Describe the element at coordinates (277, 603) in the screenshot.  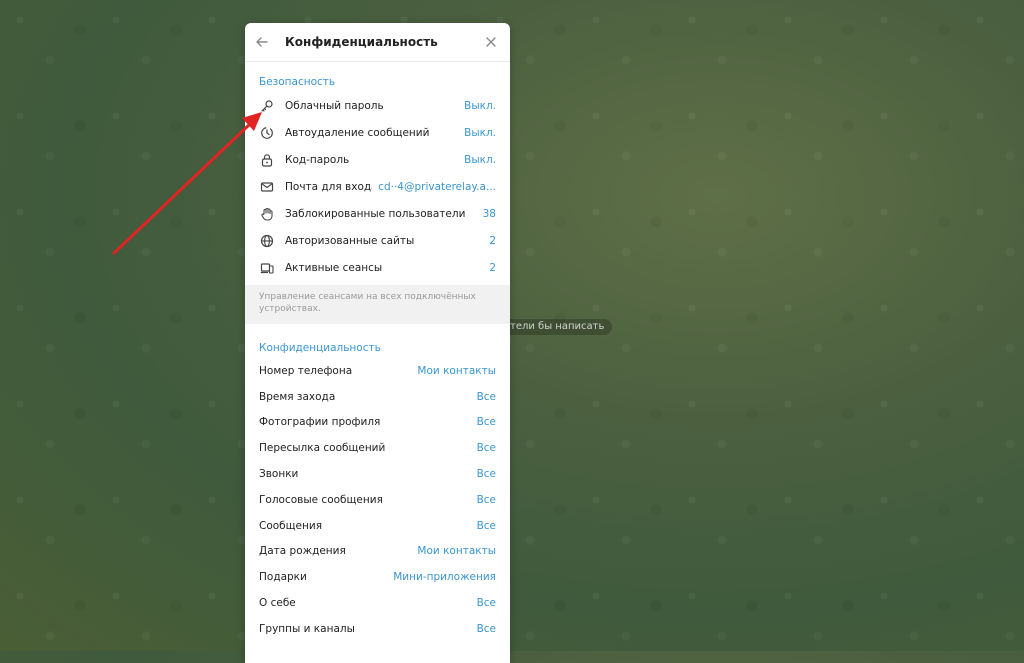
I see `row-label: О себе` at that location.